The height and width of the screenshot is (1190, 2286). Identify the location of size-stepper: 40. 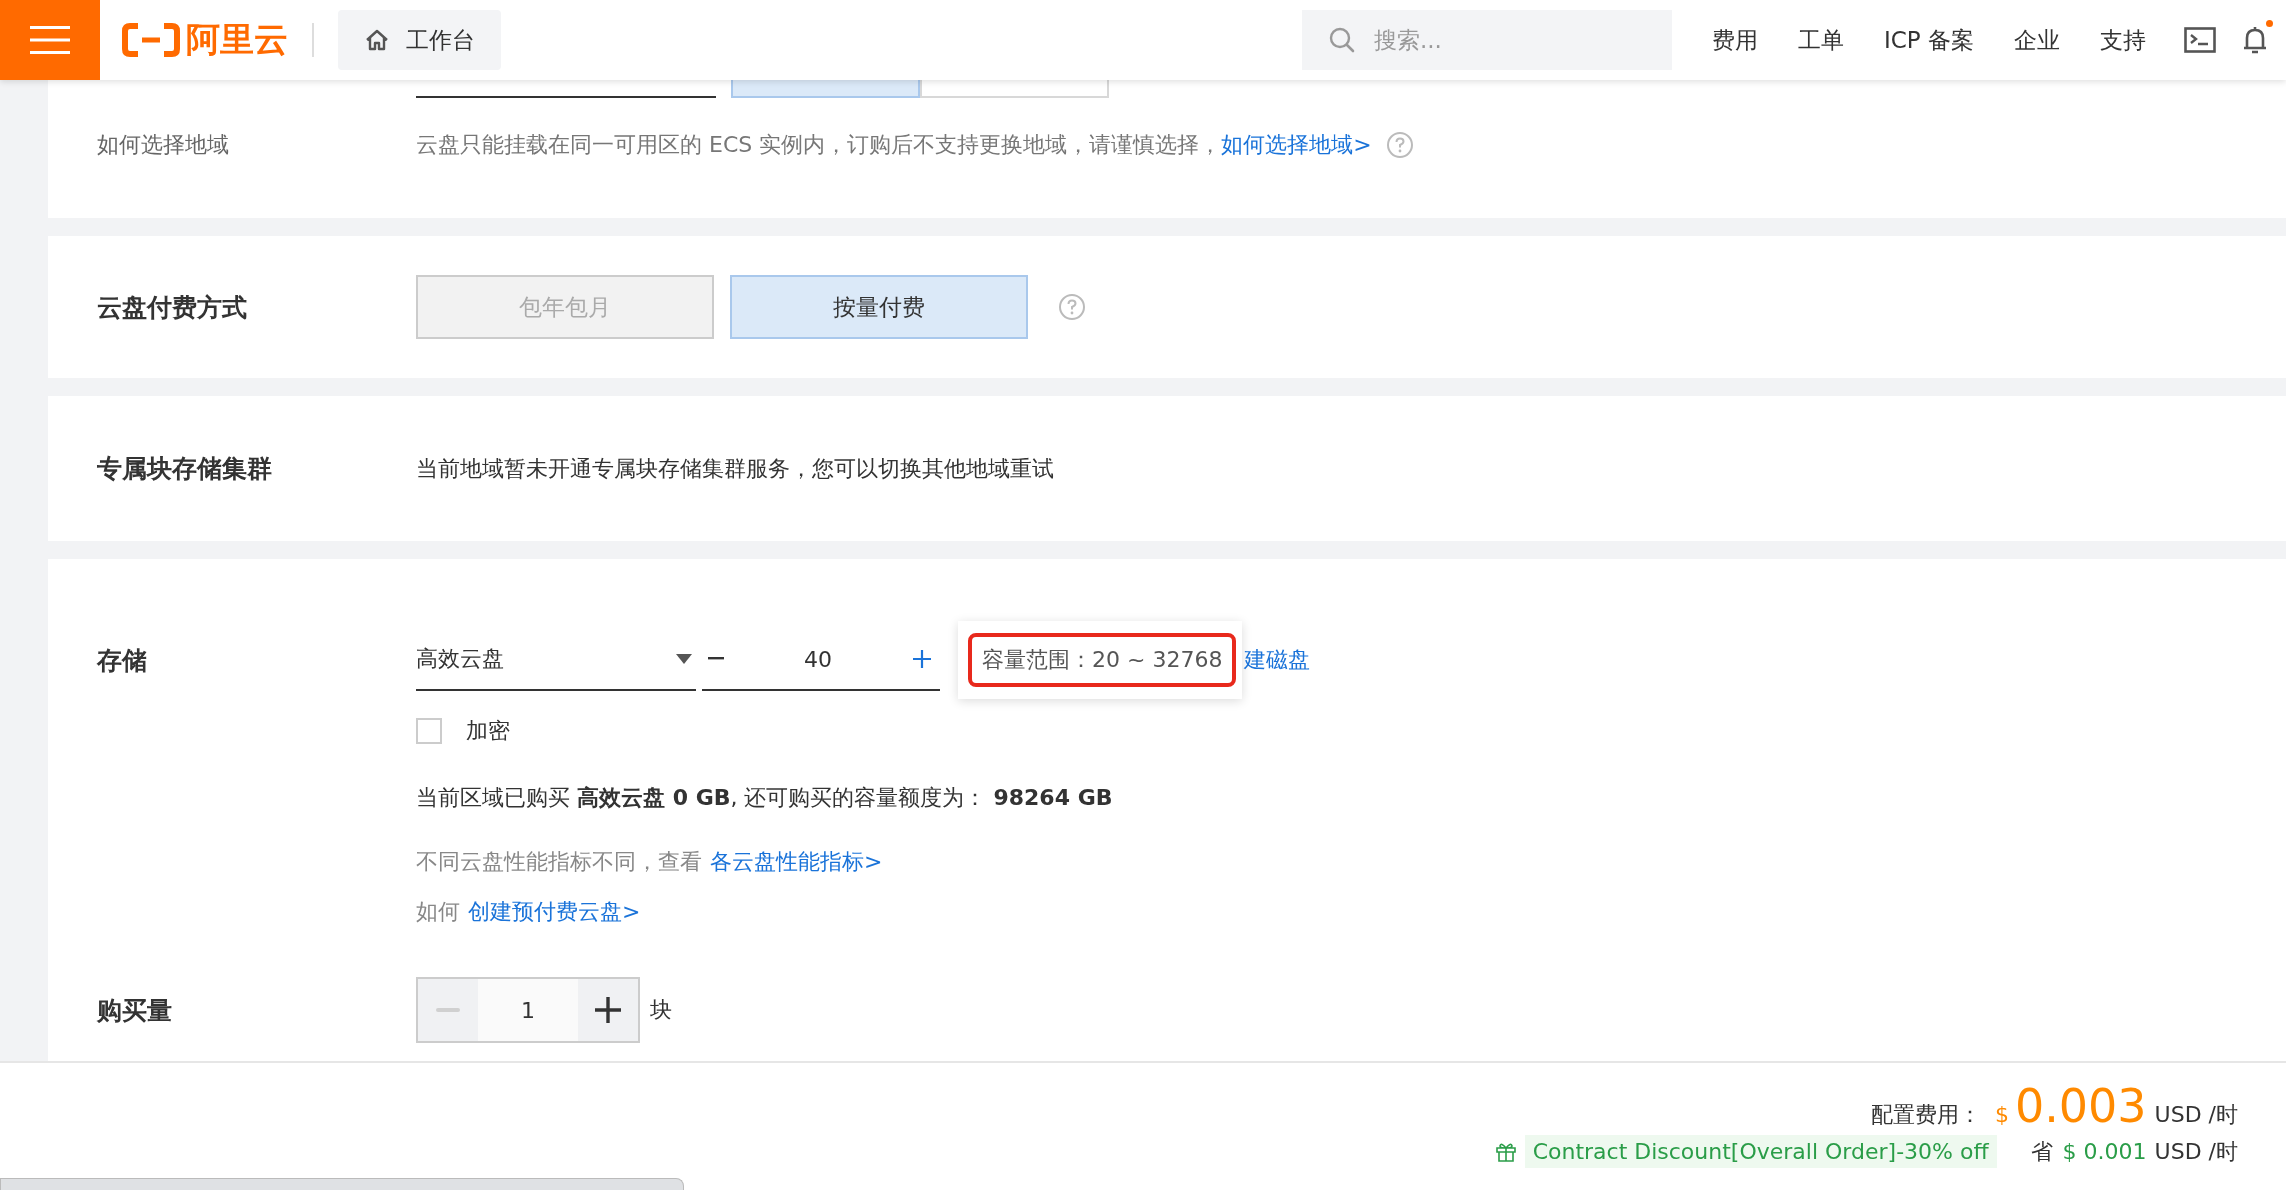
(821, 660).